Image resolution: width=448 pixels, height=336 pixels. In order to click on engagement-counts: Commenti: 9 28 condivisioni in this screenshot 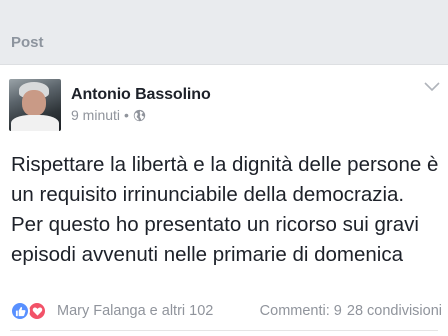, I will do `click(351, 311)`.